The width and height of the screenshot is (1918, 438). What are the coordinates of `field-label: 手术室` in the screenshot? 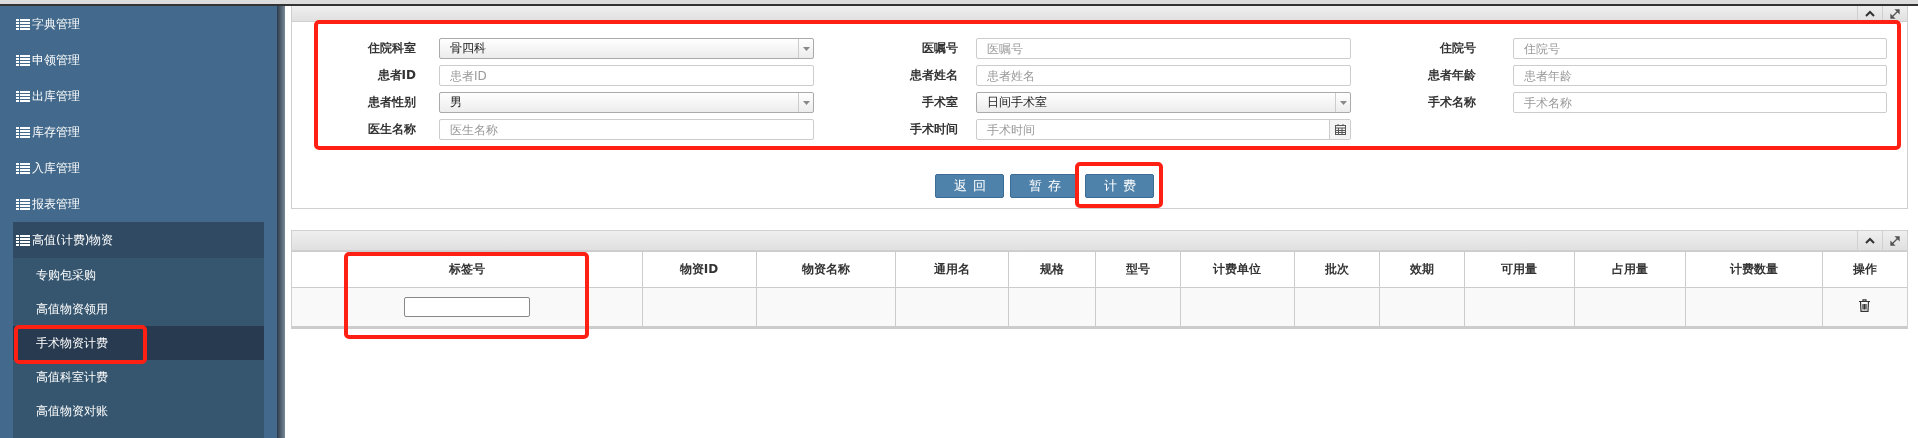 It's located at (940, 102).